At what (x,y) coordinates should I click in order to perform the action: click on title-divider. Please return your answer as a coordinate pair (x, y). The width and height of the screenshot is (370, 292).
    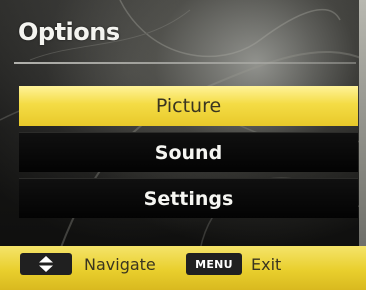
    Looking at the image, I should click on (185, 63).